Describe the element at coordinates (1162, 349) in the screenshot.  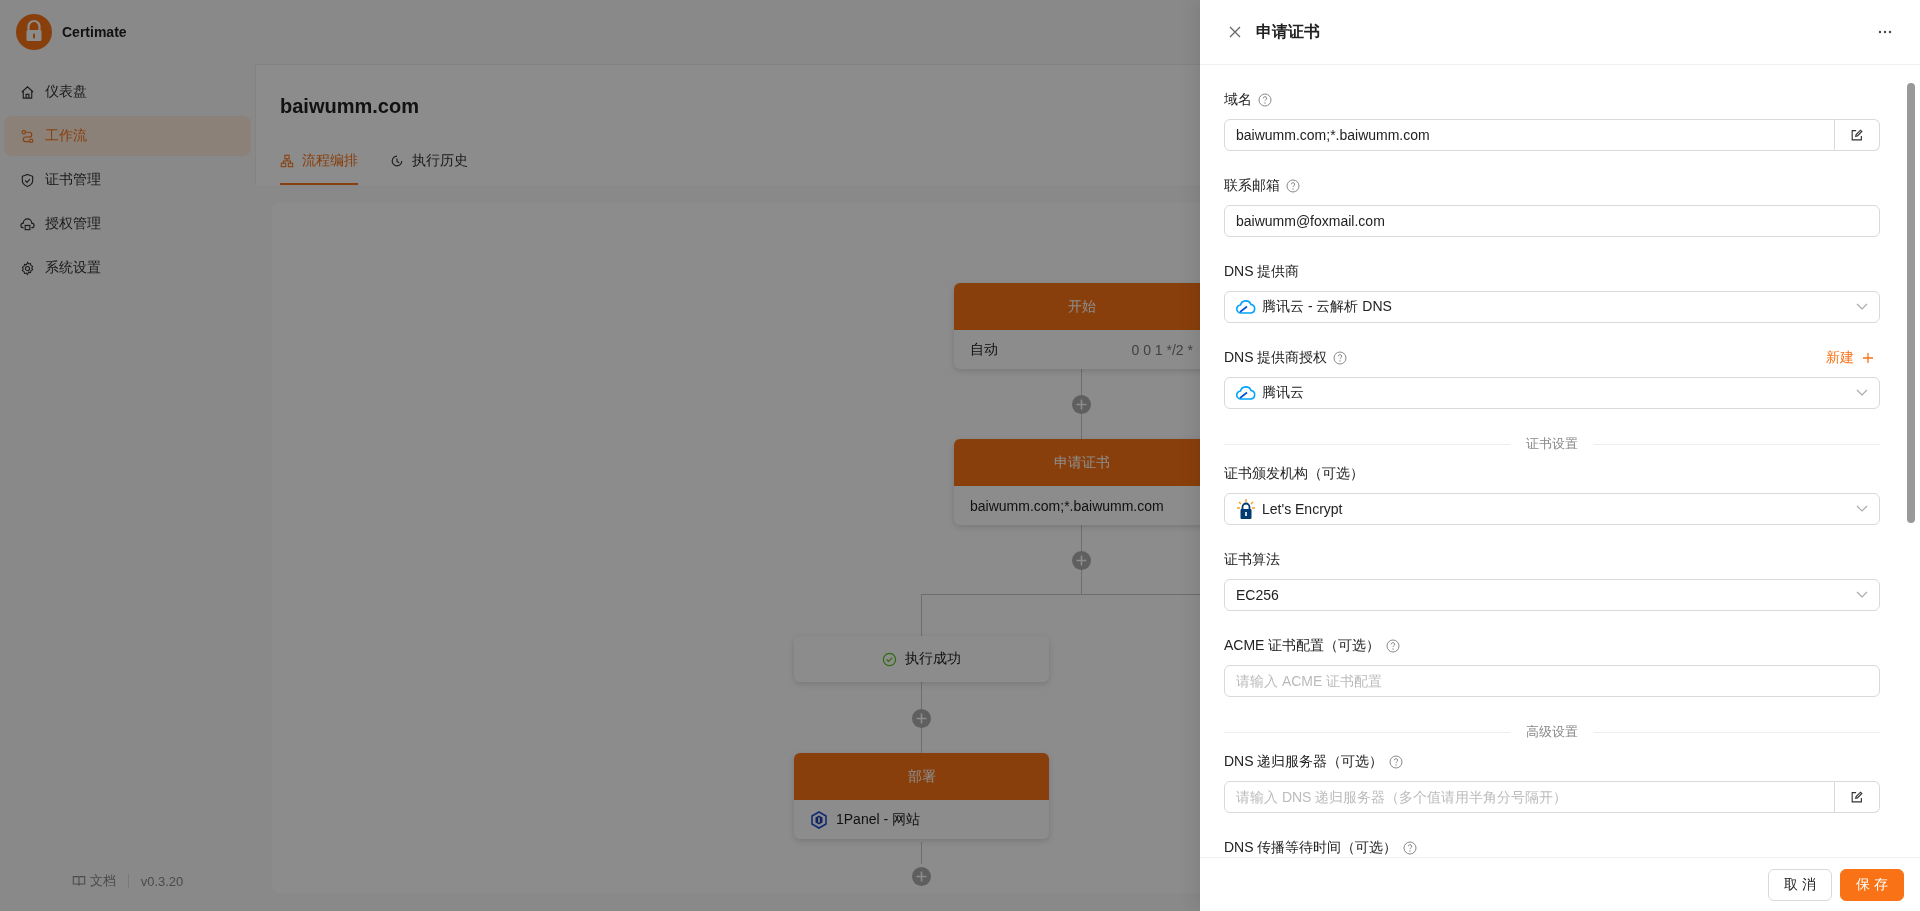
I see `node-detail: 0 0 1 */2 *` at that location.